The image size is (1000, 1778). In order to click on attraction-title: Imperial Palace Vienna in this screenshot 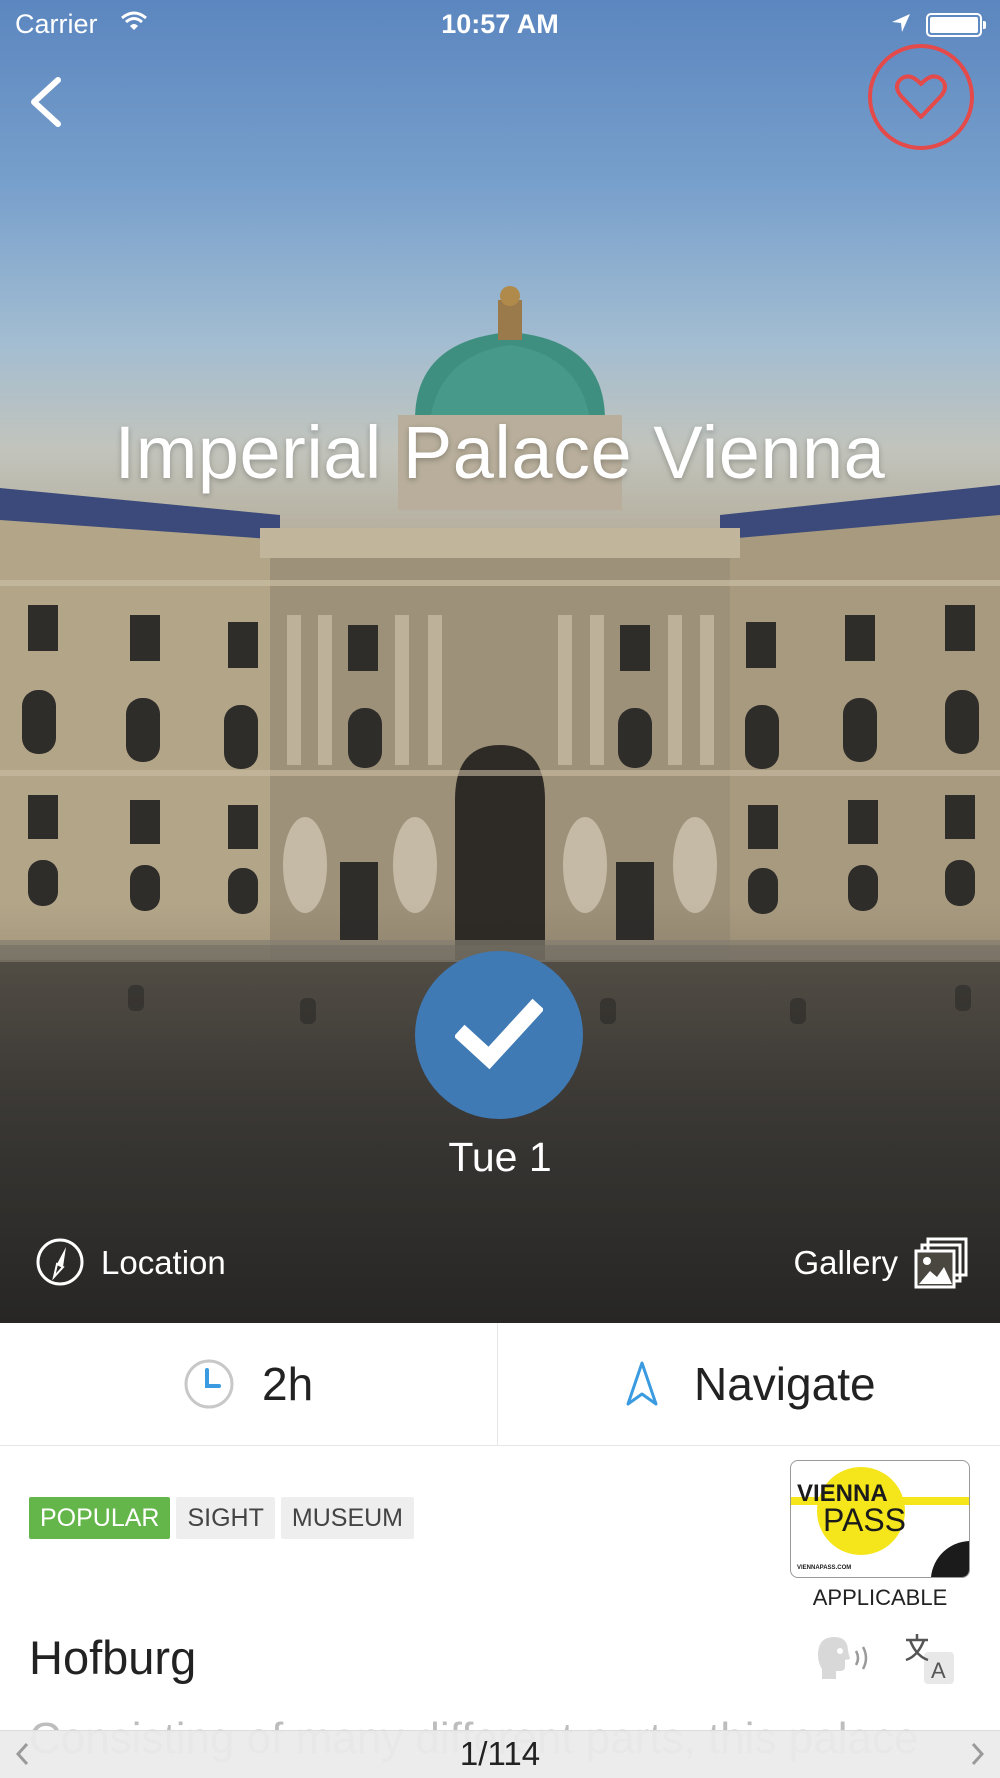, I will do `click(500, 452)`.